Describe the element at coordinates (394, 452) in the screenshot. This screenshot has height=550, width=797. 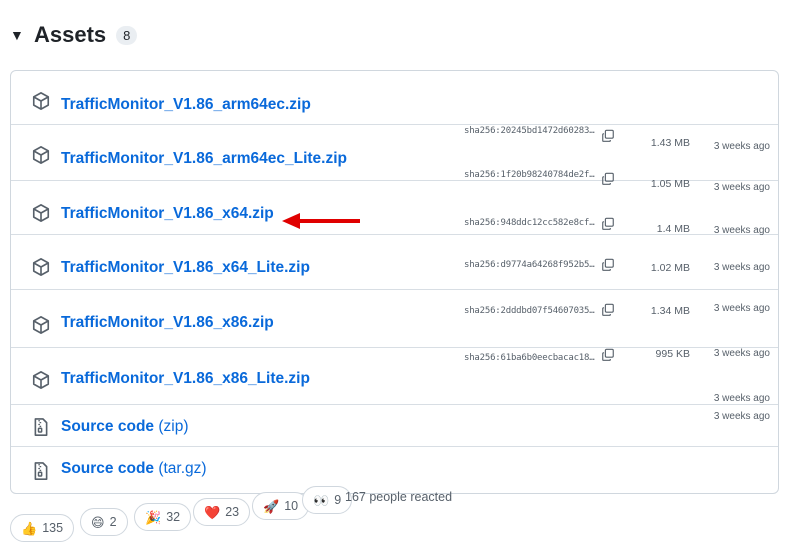
I see `source-row: Source code (tar.gz) 3 weeks ago` at that location.